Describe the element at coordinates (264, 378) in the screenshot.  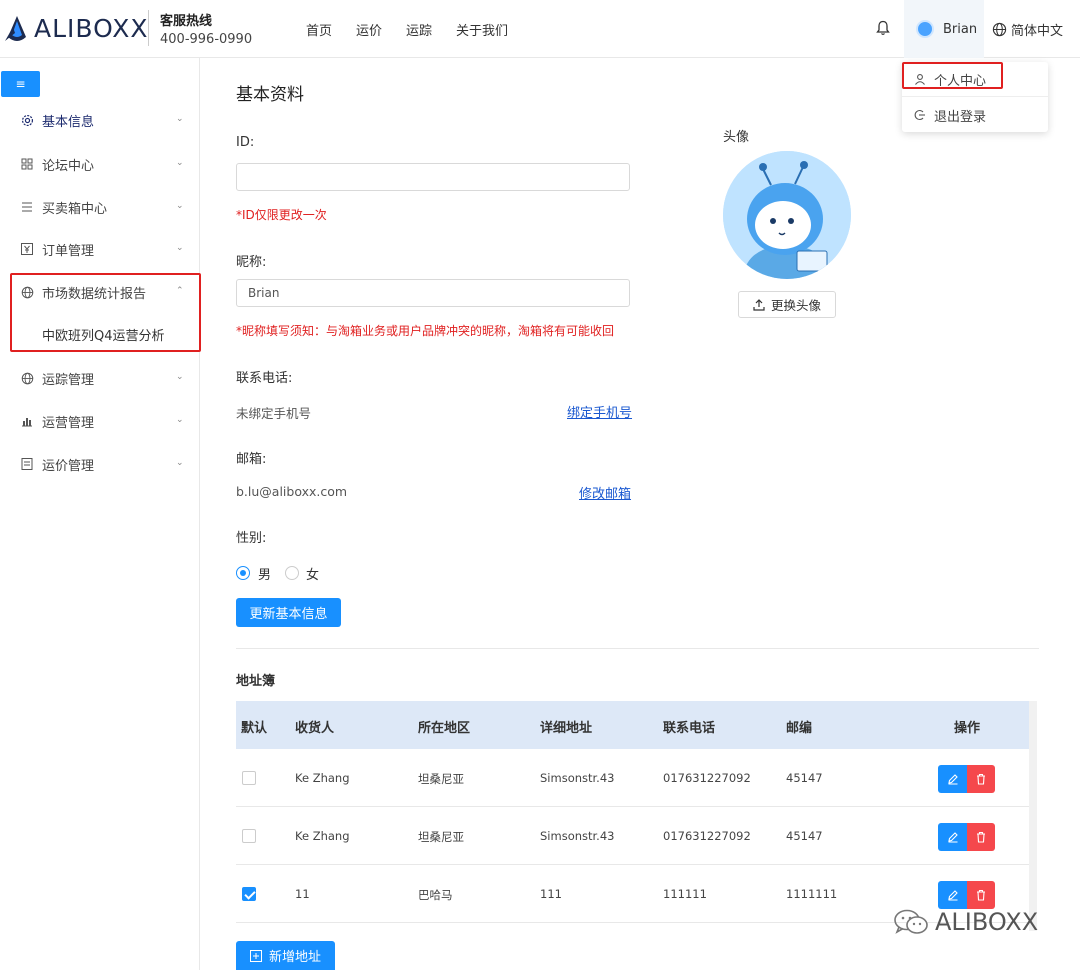
I see `phone-label: 联系电话:` at that location.